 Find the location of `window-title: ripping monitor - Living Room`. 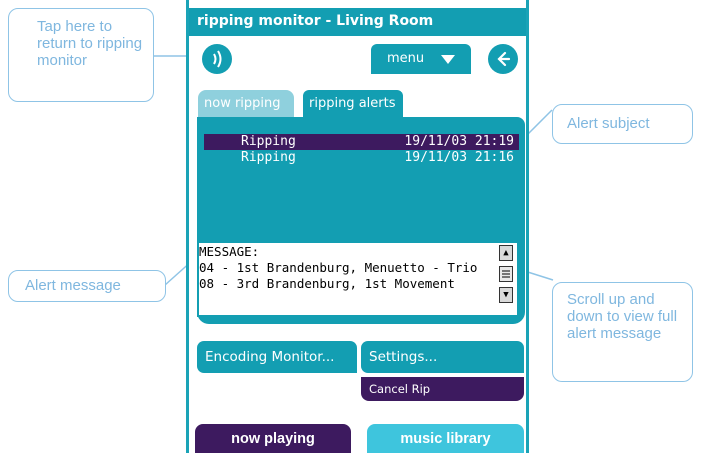

window-title: ripping monitor - Living Room is located at coordinates (357, 22).